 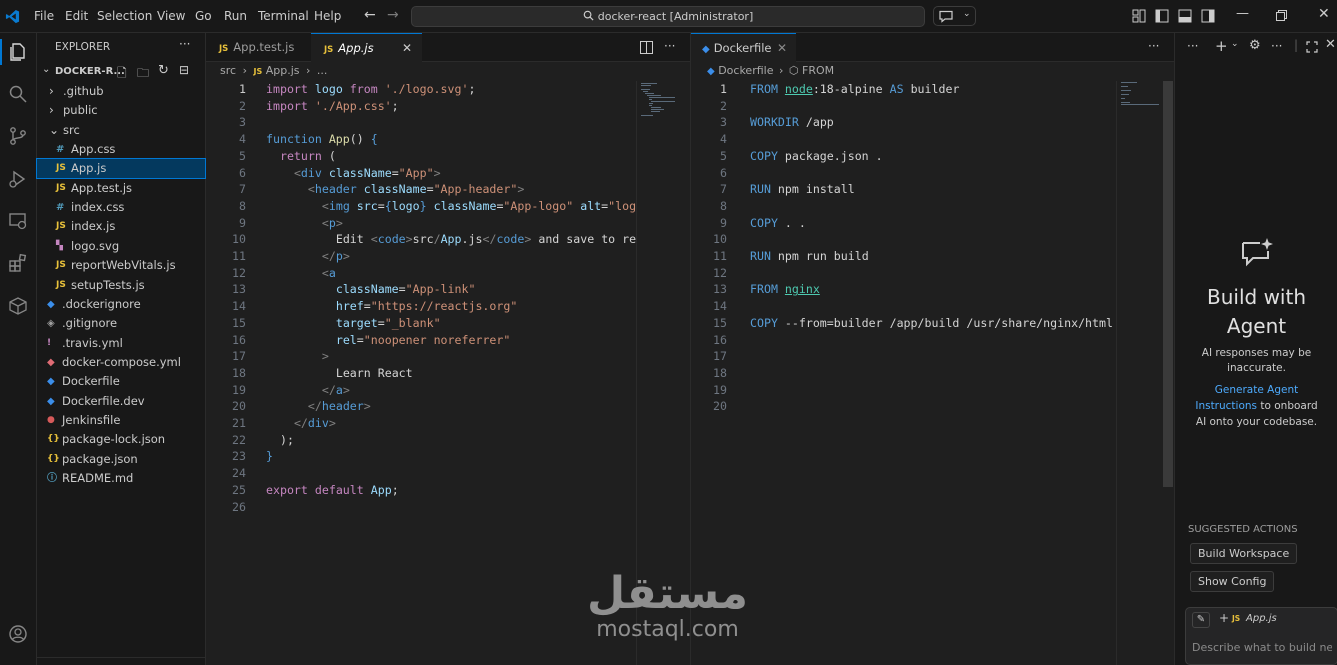 I want to click on tree-file: JS App.test.js, so click(x=121, y=188).